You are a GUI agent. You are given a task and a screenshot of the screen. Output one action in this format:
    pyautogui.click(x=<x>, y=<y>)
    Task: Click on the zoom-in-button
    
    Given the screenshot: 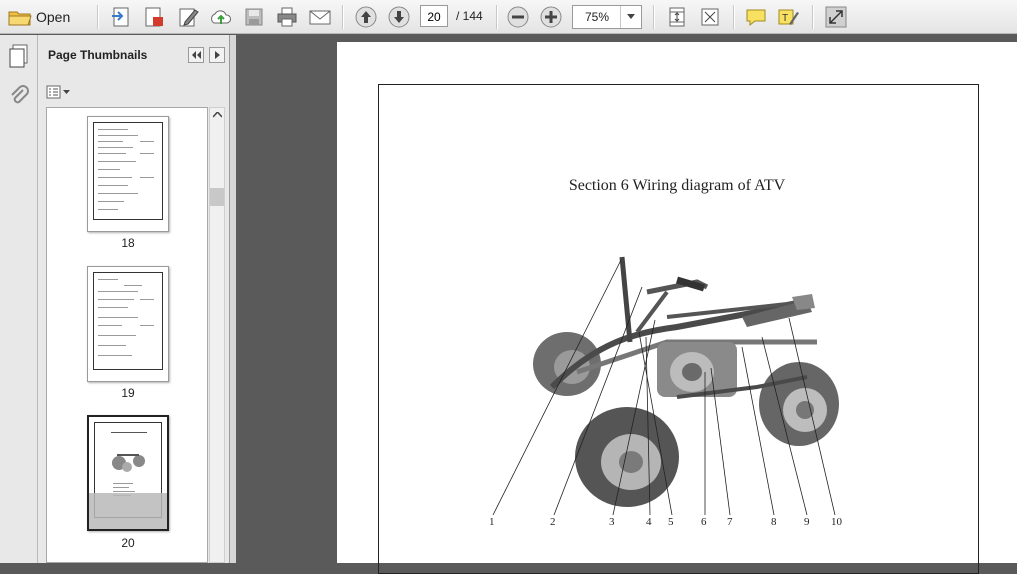 What is the action you would take?
    pyautogui.click(x=551, y=17)
    